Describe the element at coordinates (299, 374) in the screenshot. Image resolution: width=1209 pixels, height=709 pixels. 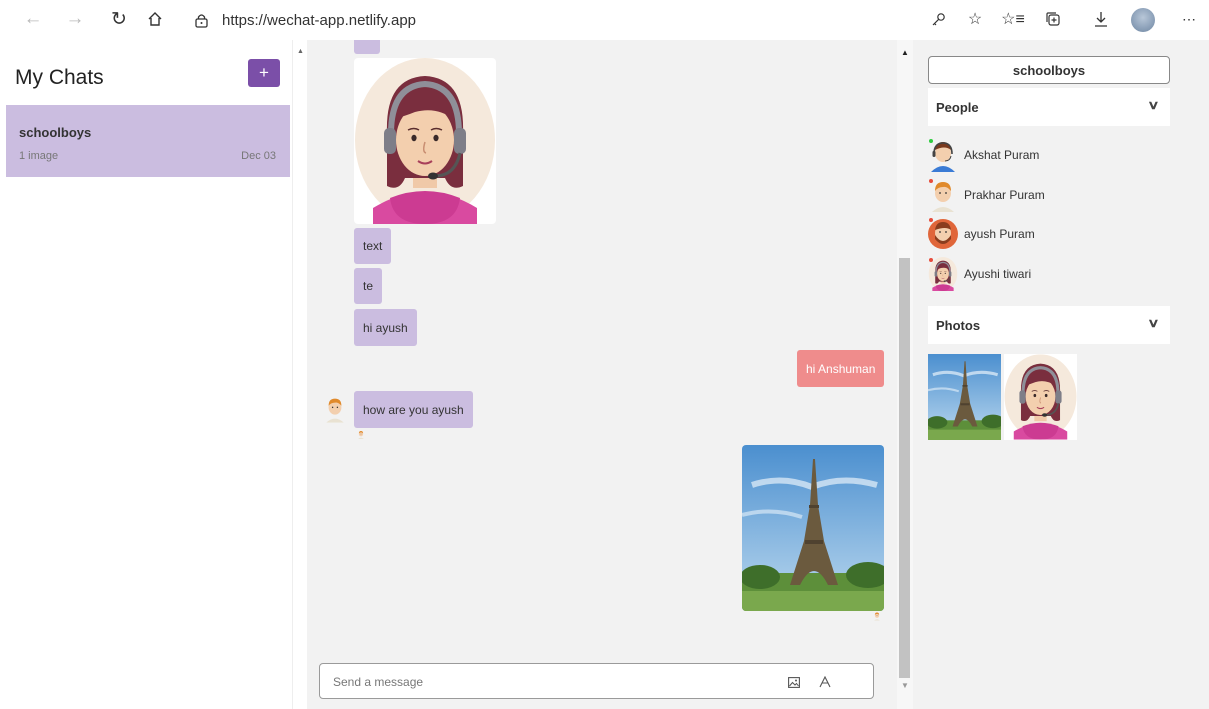
I see `chat-list-scrollbar: ▲` at that location.